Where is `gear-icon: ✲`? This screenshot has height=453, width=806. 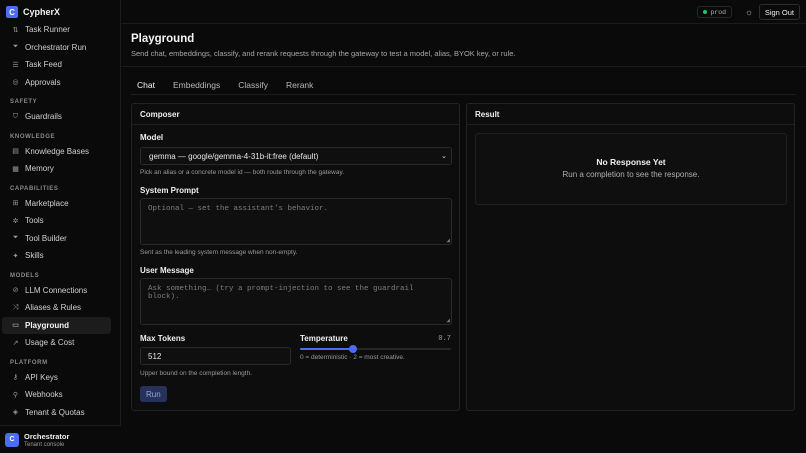 gear-icon: ✲ is located at coordinates (15, 221).